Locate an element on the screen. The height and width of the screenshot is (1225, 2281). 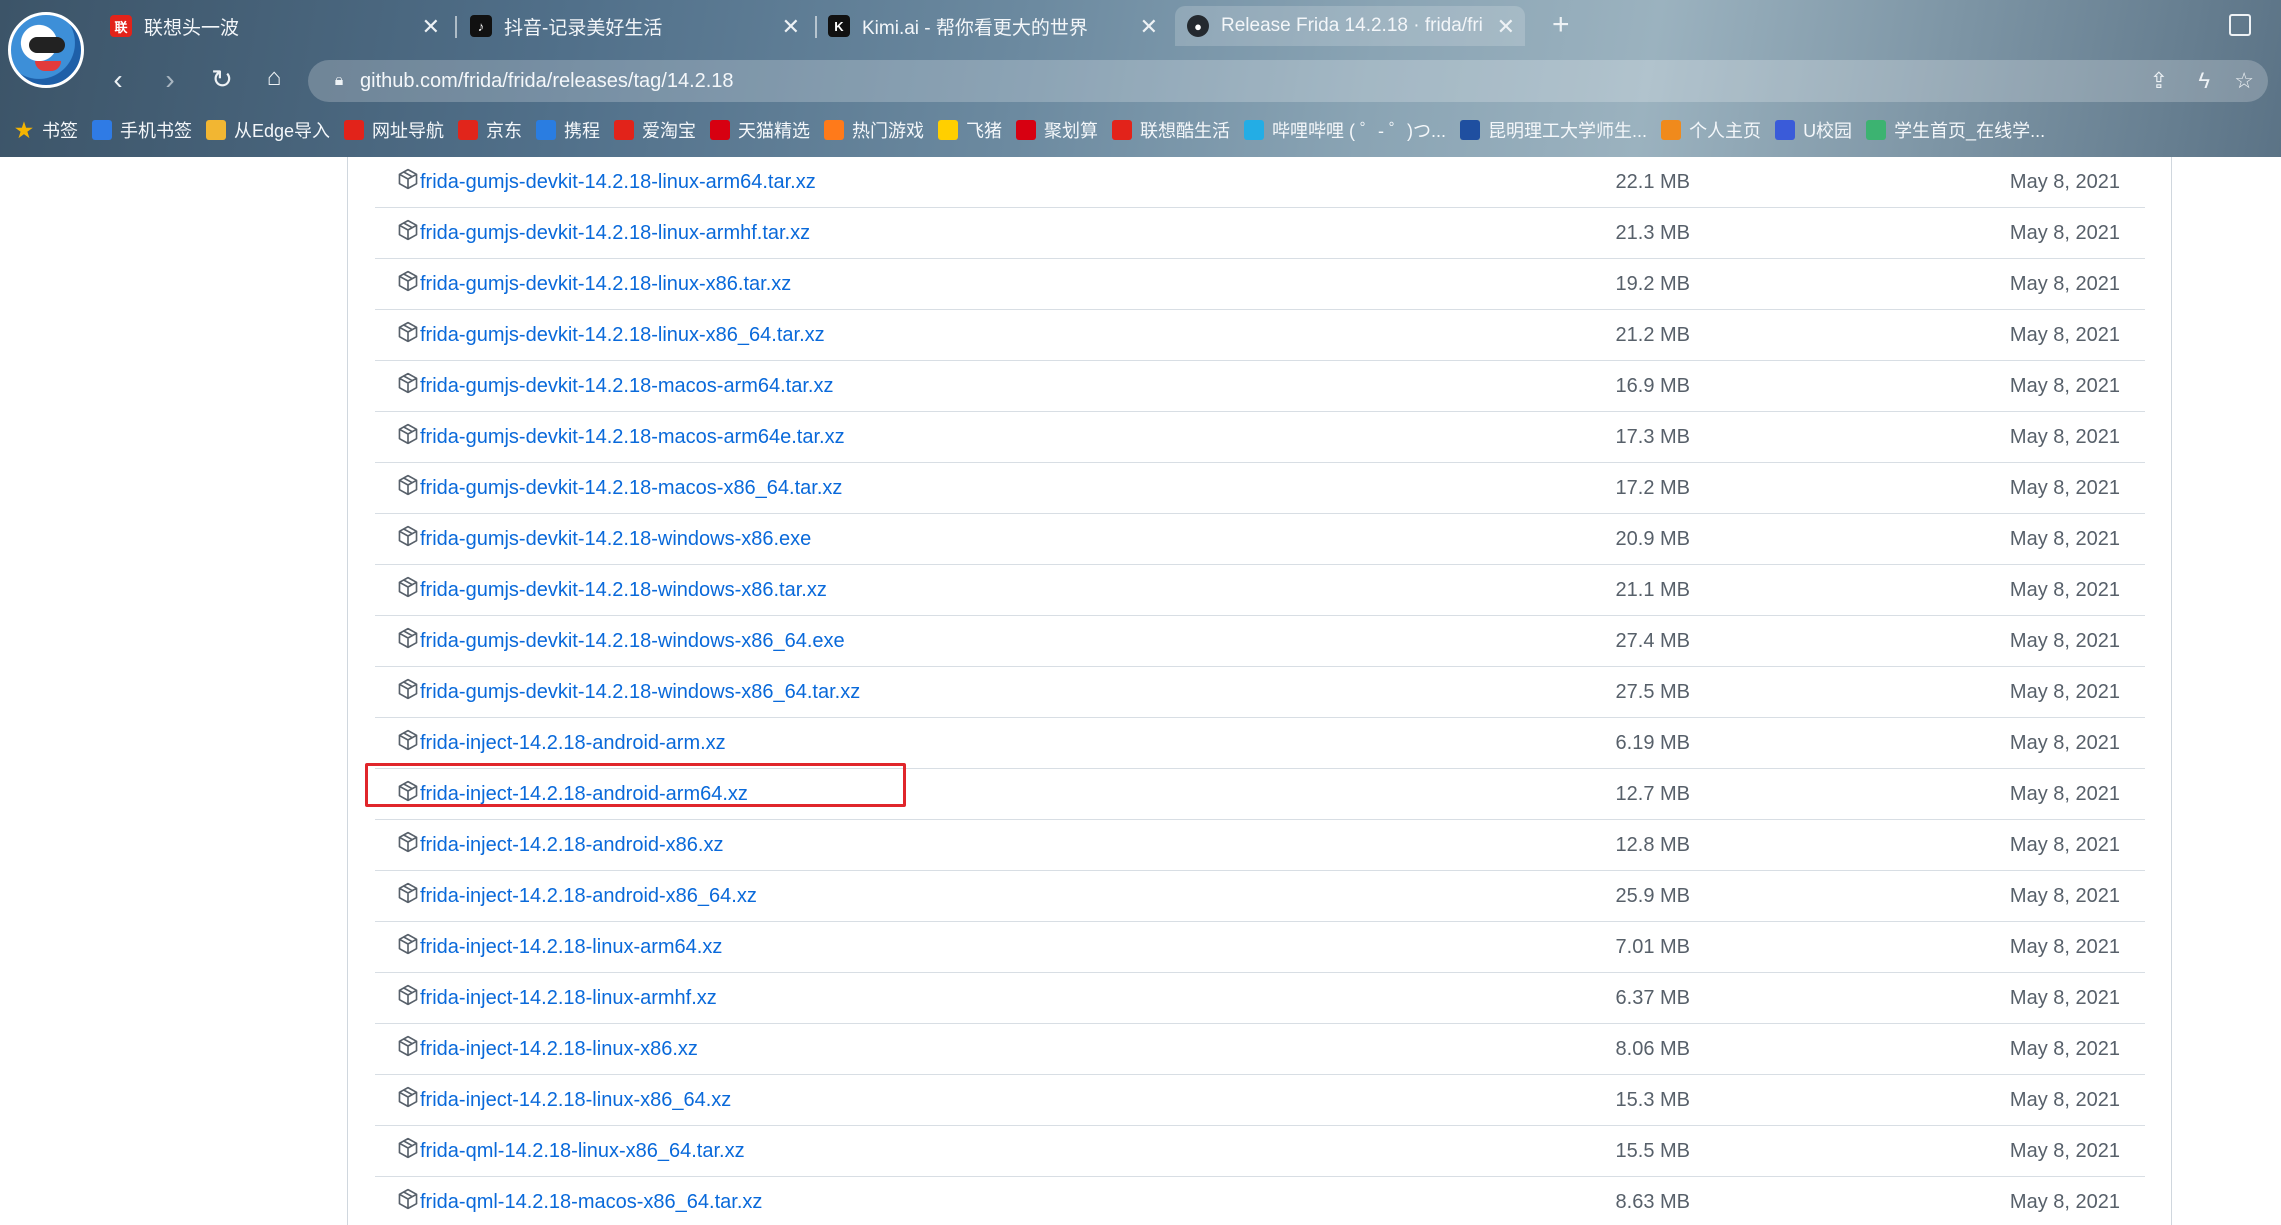
asset-link: frida-inject-14.2.18-android-x86_64.xz is located at coordinates (588, 896).